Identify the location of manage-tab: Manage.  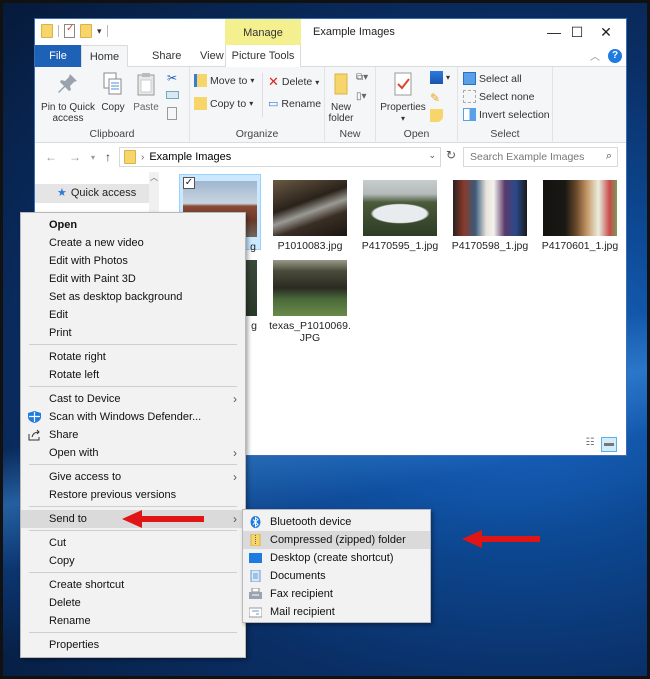
(263, 32).